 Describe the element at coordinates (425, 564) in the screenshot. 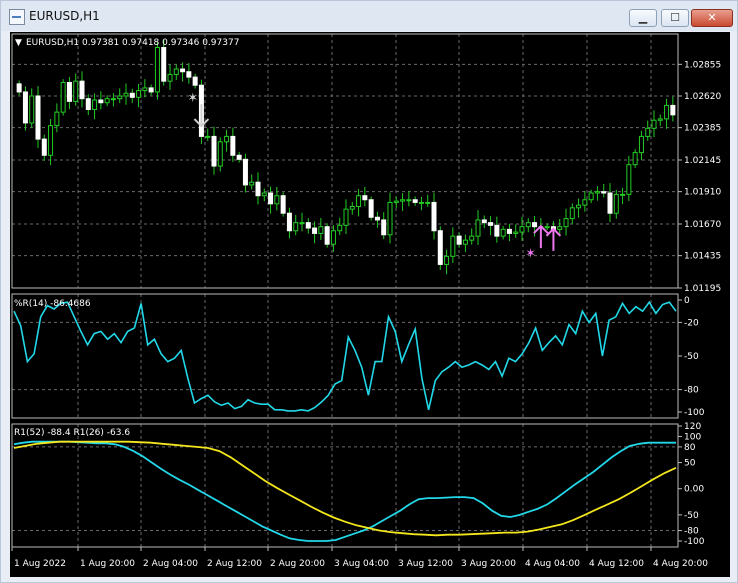

I see `time-label: 3 Aug 12:00` at that location.